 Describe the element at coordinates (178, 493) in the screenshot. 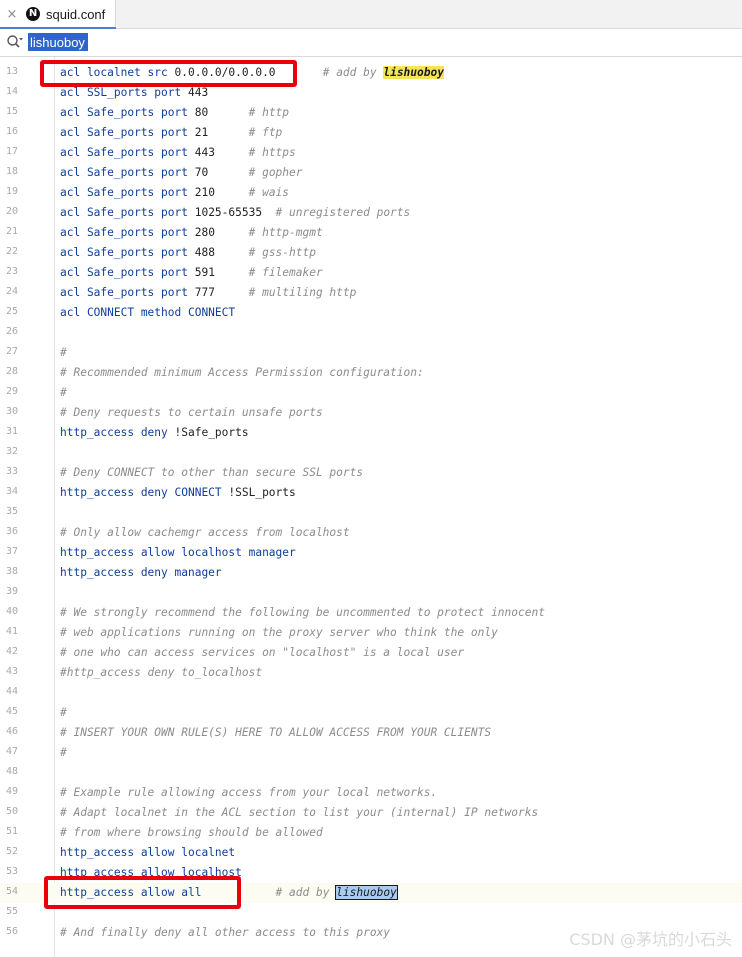

I see `line-code: http_access deny CONNECT !SSL_ports` at that location.